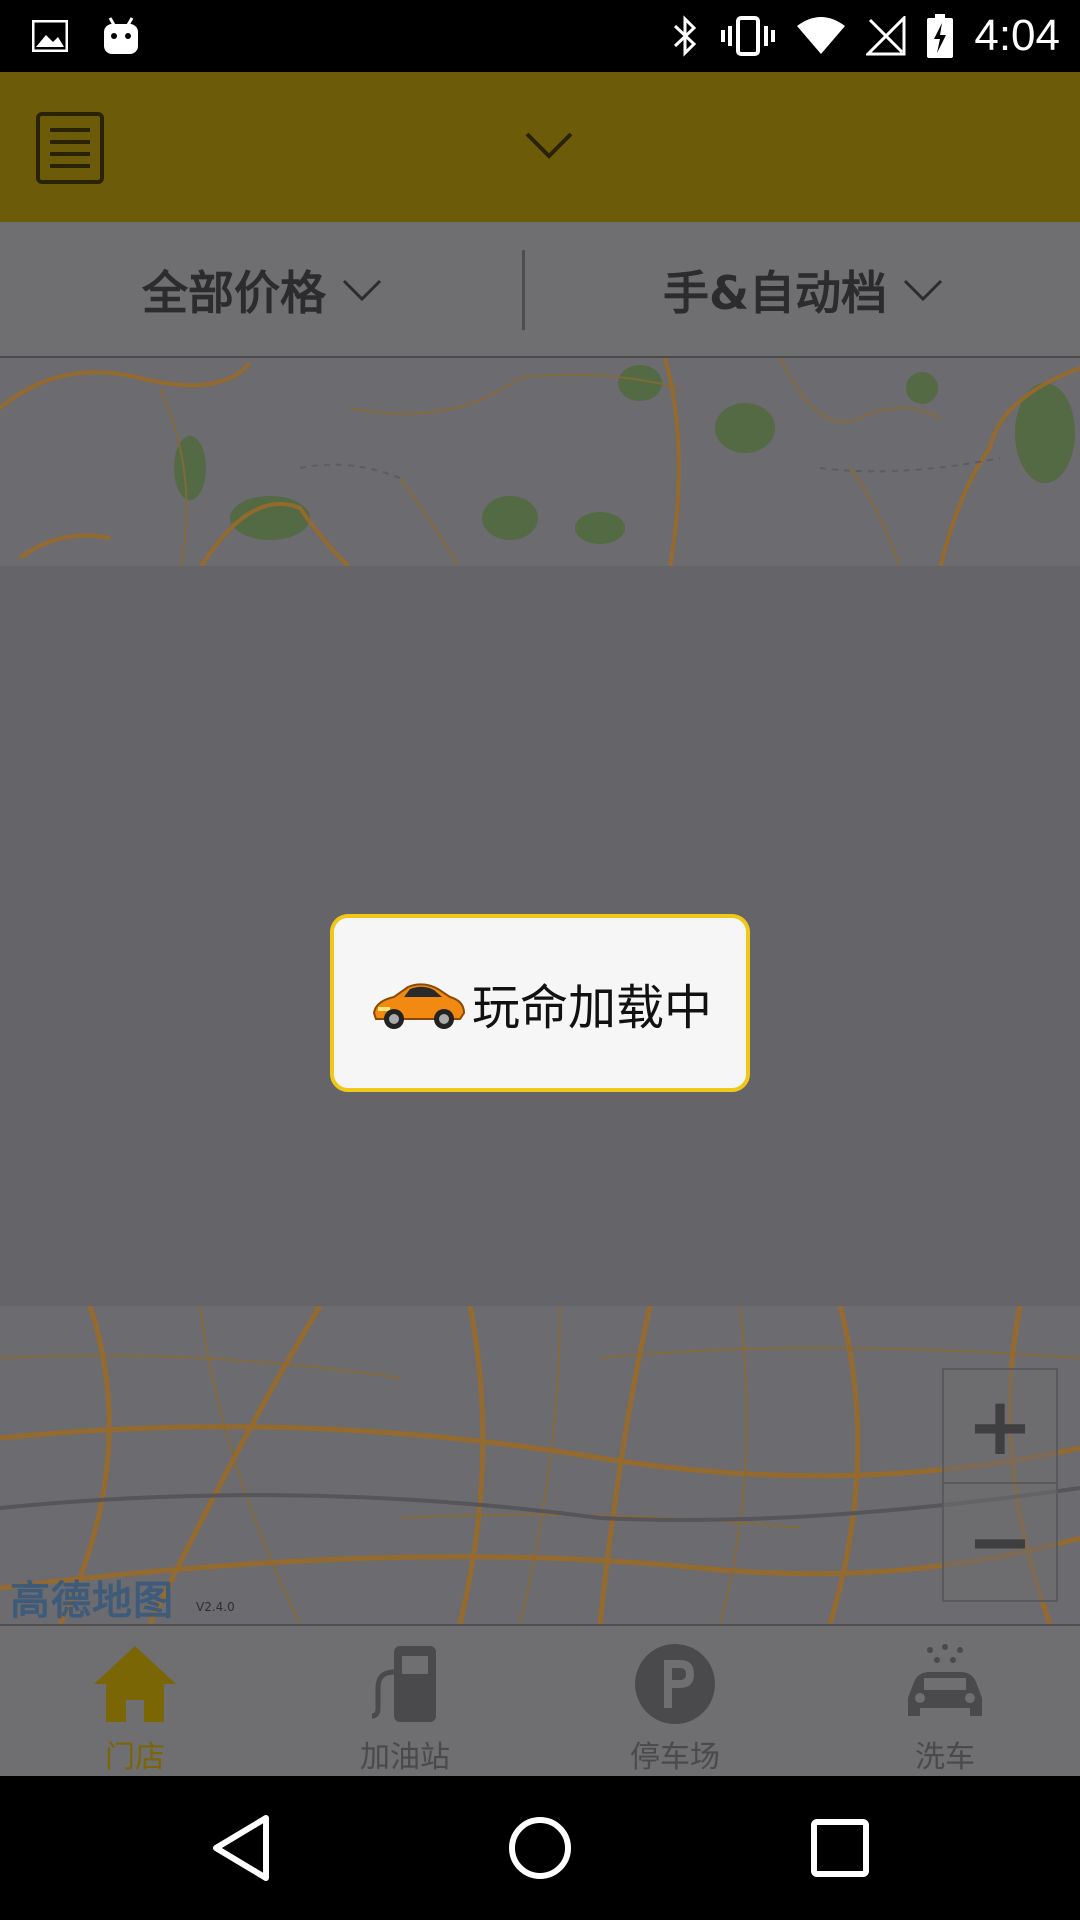 This screenshot has width=1080, height=1920. What do you see at coordinates (523, 290) in the screenshot?
I see `filter-divider` at bounding box center [523, 290].